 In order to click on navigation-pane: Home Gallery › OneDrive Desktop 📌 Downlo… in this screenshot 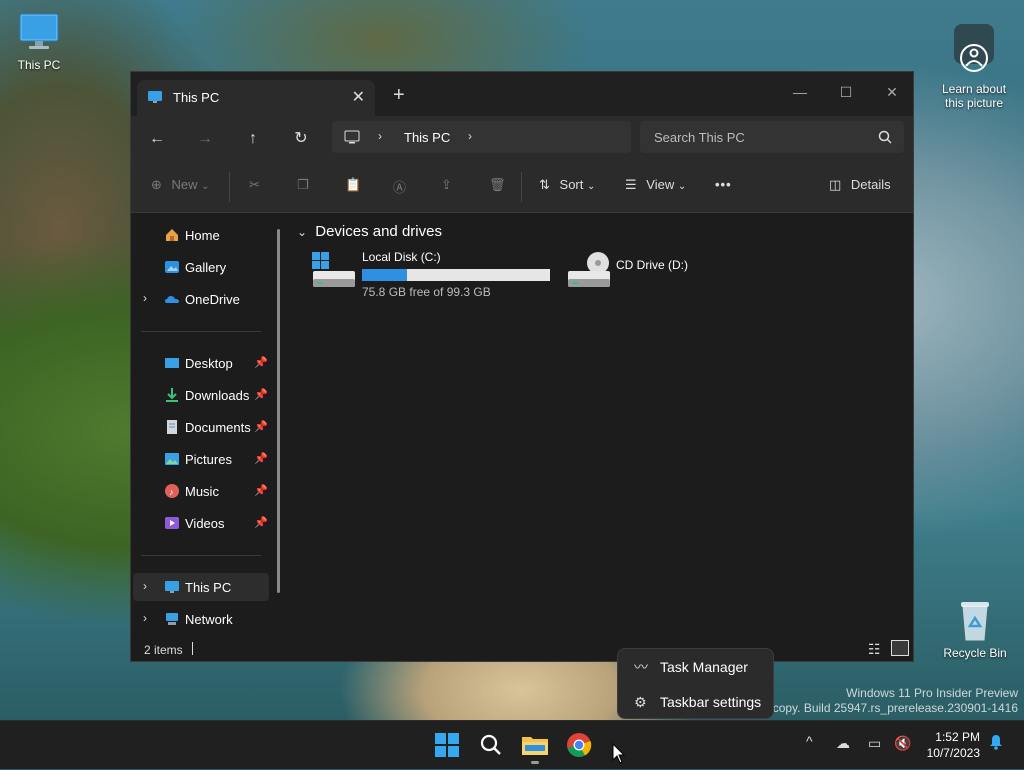, I will do `click(206, 423)`.